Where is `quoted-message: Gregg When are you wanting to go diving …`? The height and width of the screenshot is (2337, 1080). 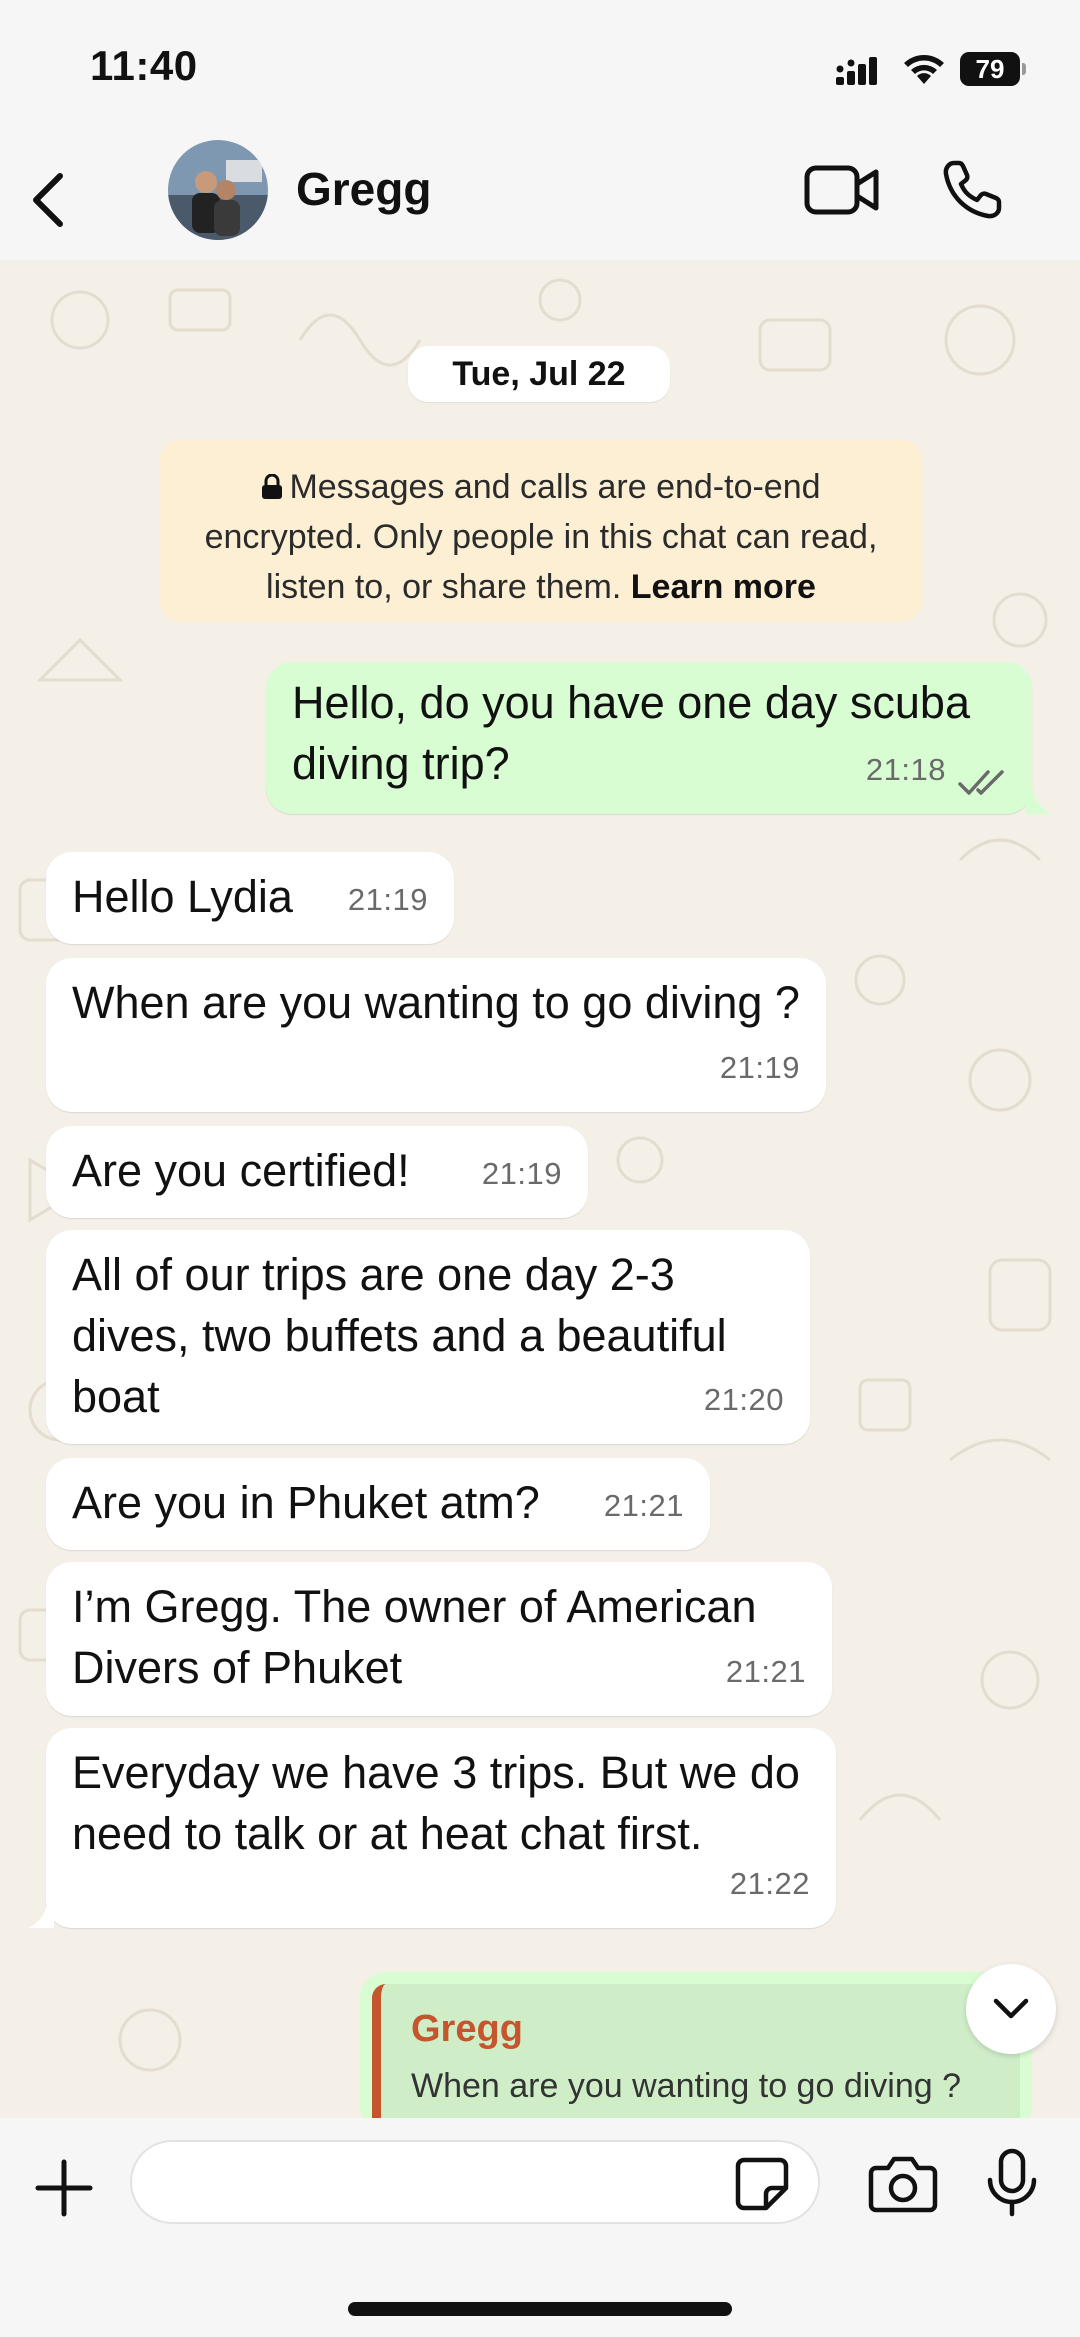 quoted-message: Gregg When are you wanting to go diving … is located at coordinates (696, 2051).